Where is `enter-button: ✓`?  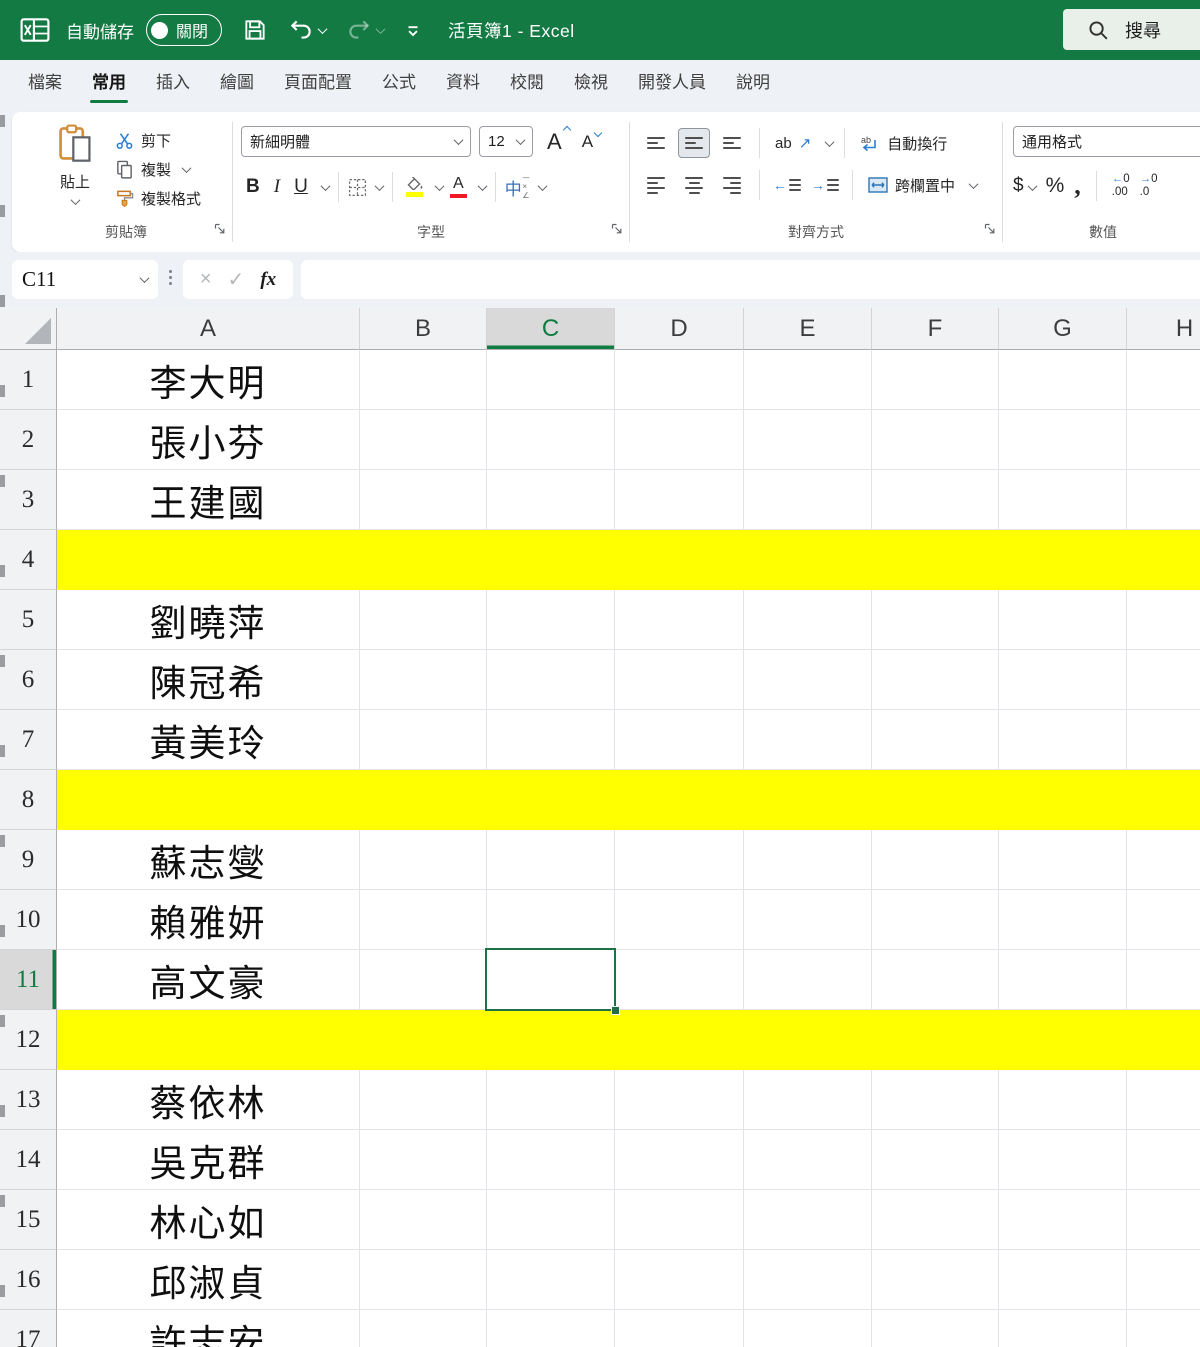 enter-button: ✓ is located at coordinates (236, 279).